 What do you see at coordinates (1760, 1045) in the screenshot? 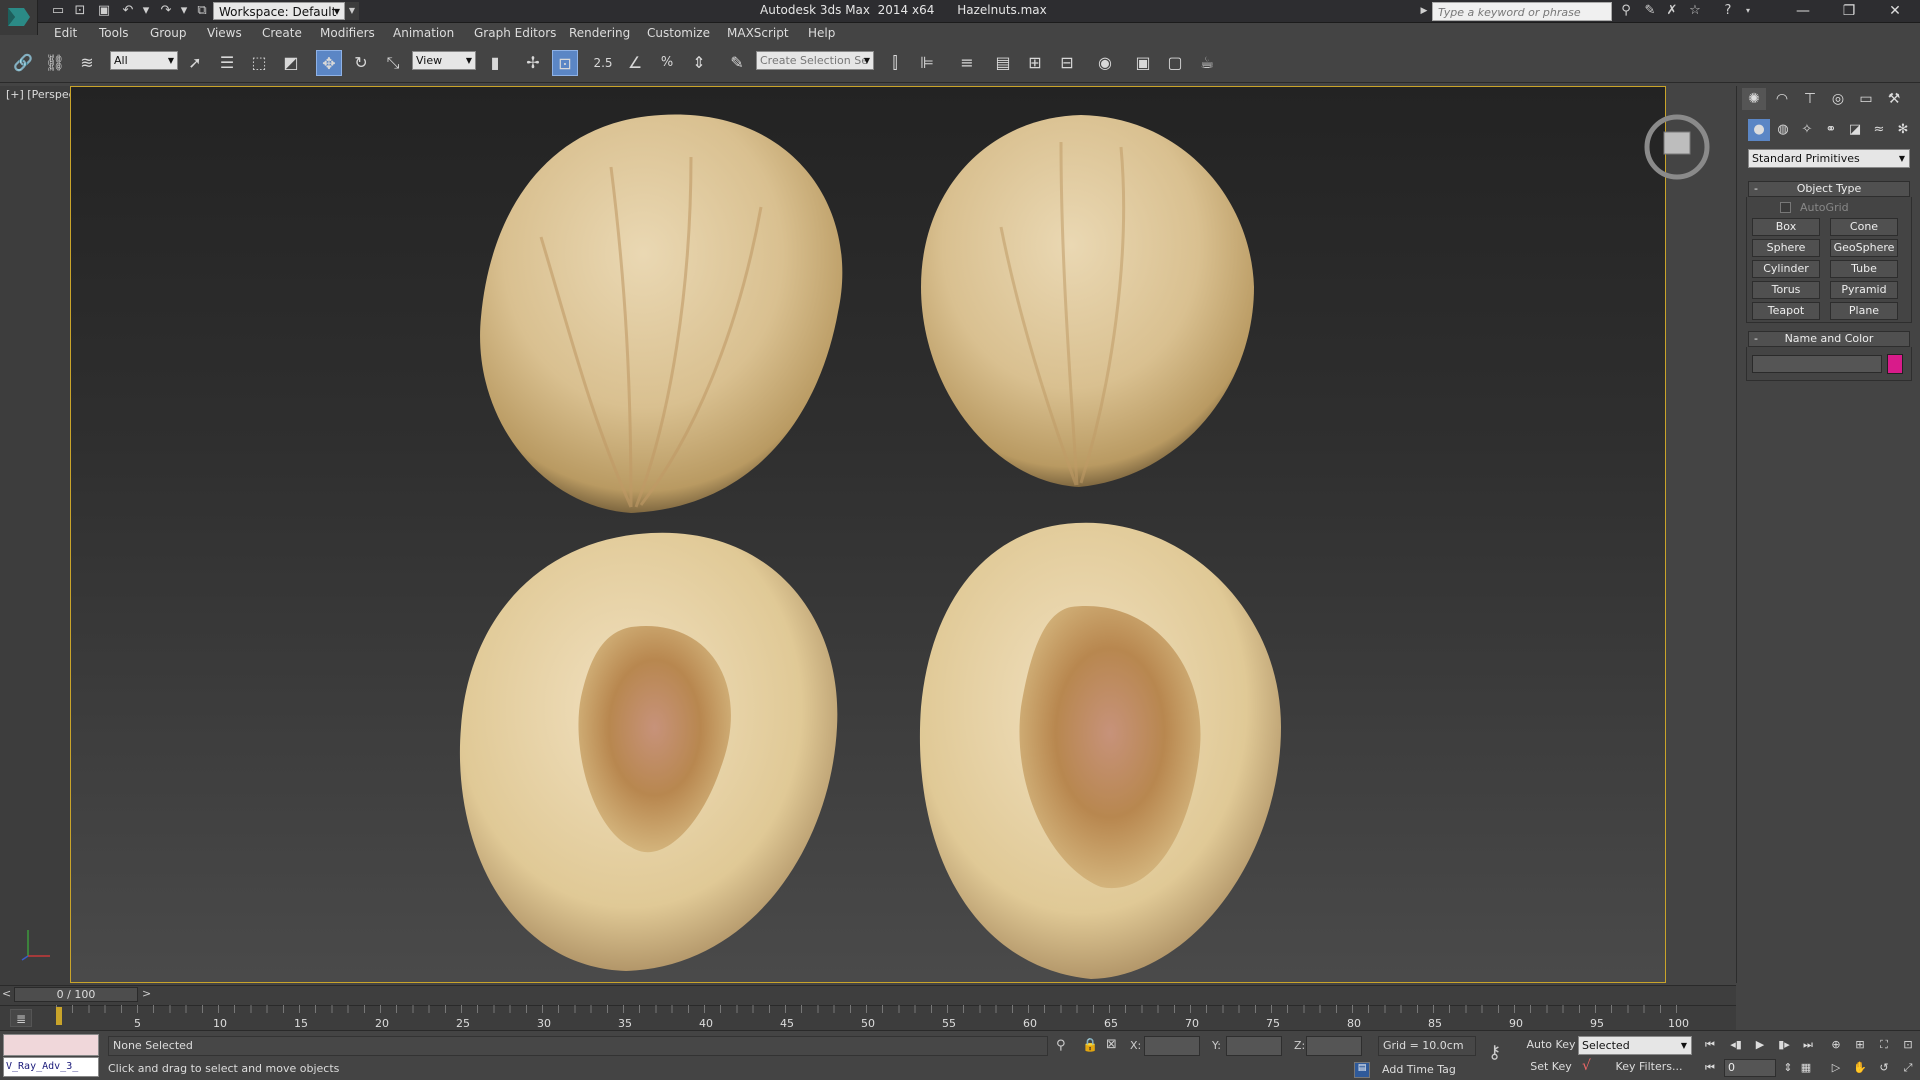
I see `play-icon: ▶` at bounding box center [1760, 1045].